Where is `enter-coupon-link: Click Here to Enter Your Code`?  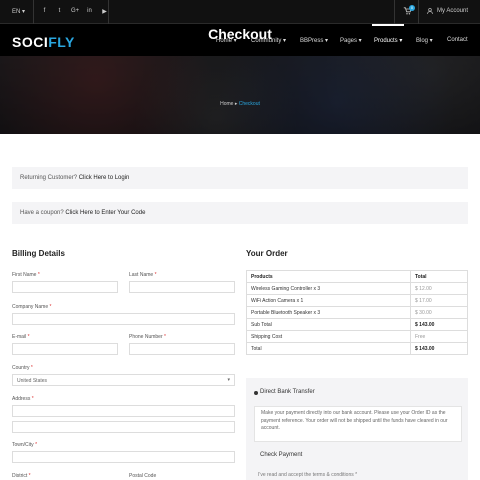 enter-coupon-link: Click Here to Enter Your Code is located at coordinates (105, 213).